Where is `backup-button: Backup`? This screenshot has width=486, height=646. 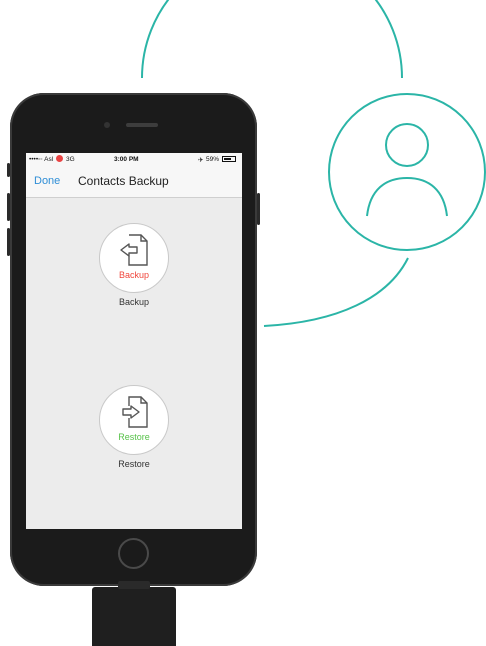 backup-button: Backup is located at coordinates (134, 258).